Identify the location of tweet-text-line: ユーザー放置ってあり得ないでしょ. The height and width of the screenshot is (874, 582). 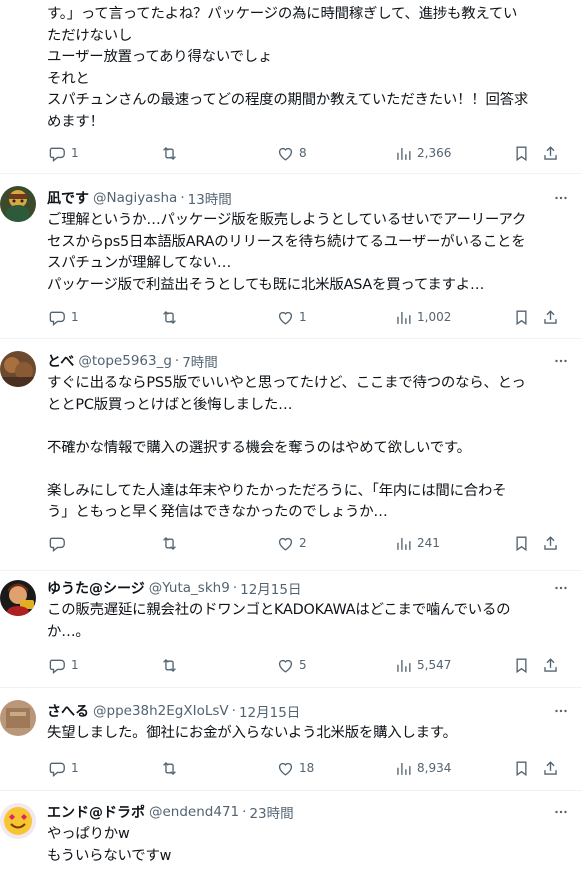
(160, 57).